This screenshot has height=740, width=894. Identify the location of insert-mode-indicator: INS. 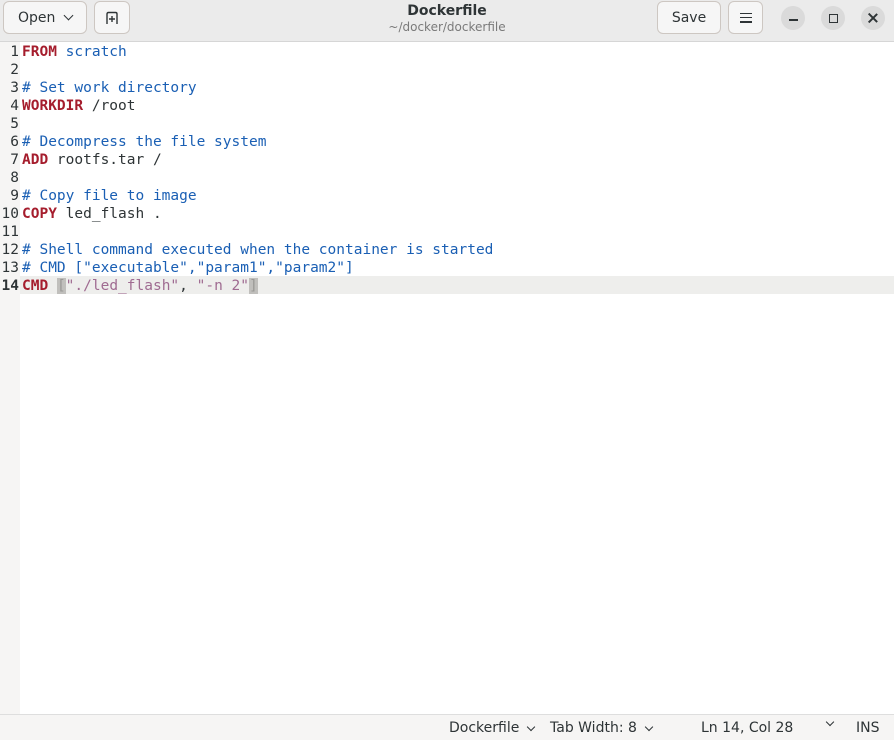
(868, 728).